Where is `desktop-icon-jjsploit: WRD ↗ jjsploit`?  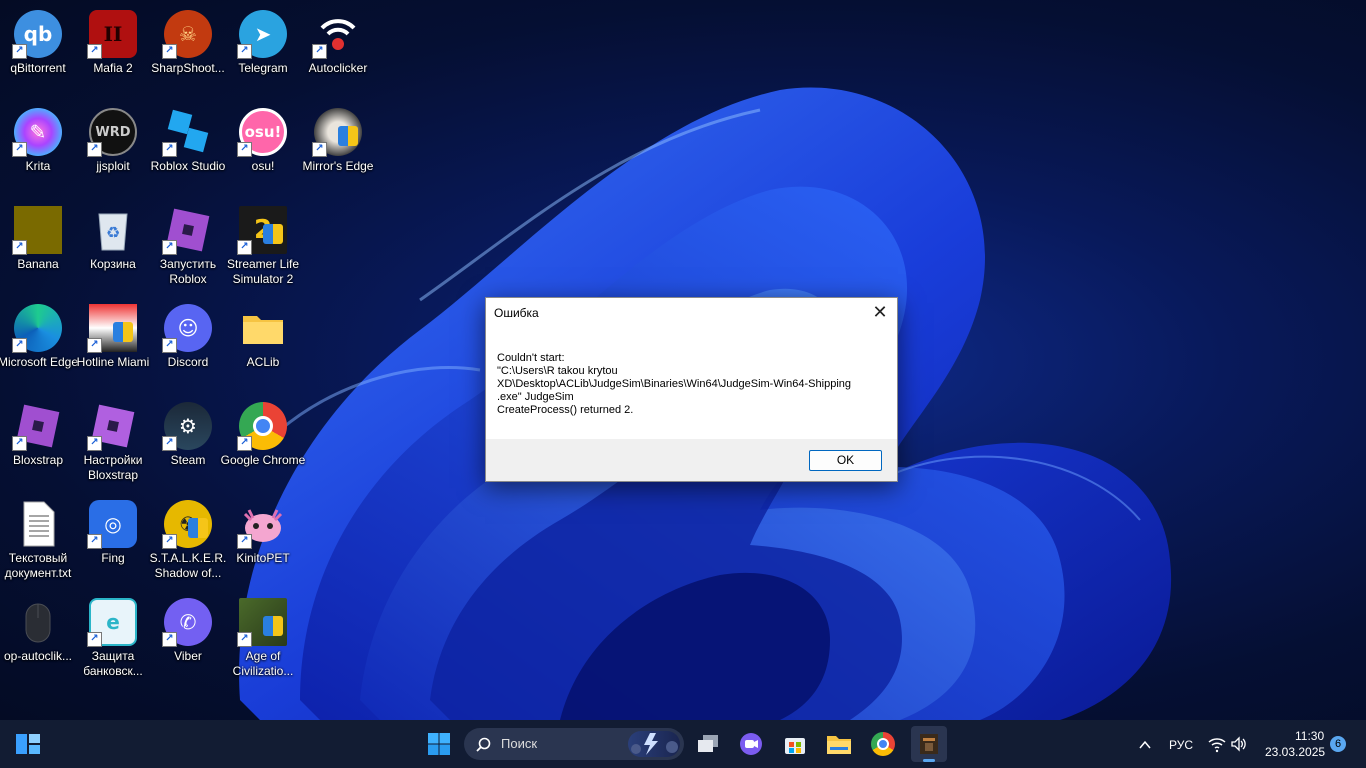
desktop-icon-jjsploit: WRD ↗ jjsploit is located at coordinates (113, 149).